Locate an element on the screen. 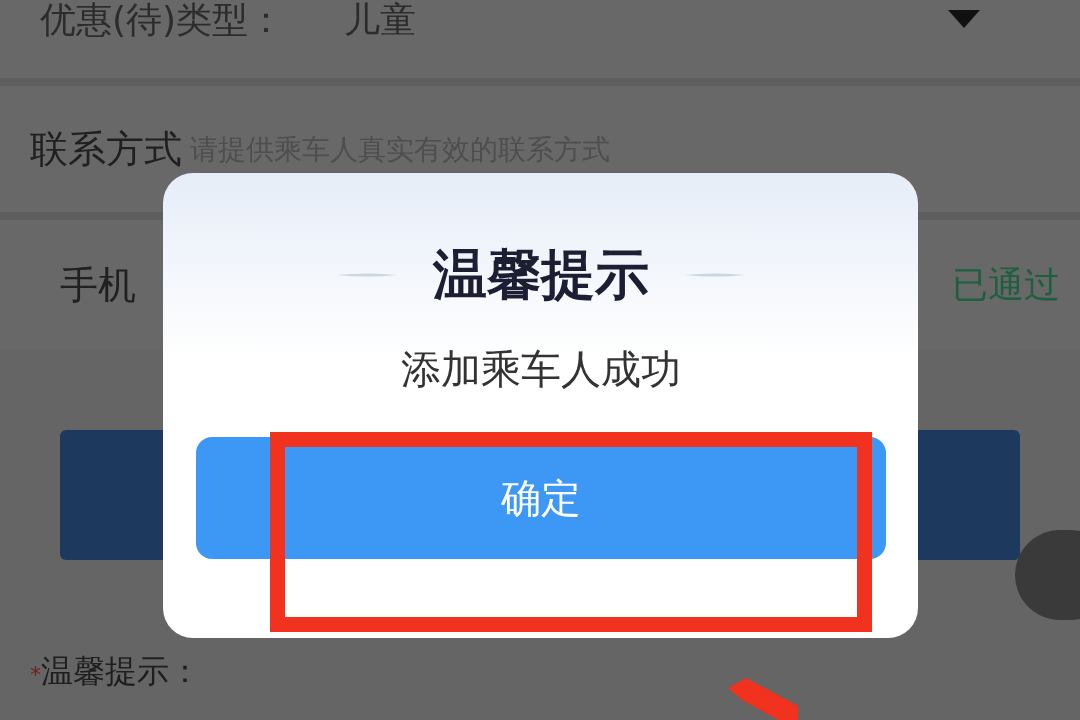 This screenshot has width=1080, height=720. verification-status: 已通过 is located at coordinates (1006, 284).